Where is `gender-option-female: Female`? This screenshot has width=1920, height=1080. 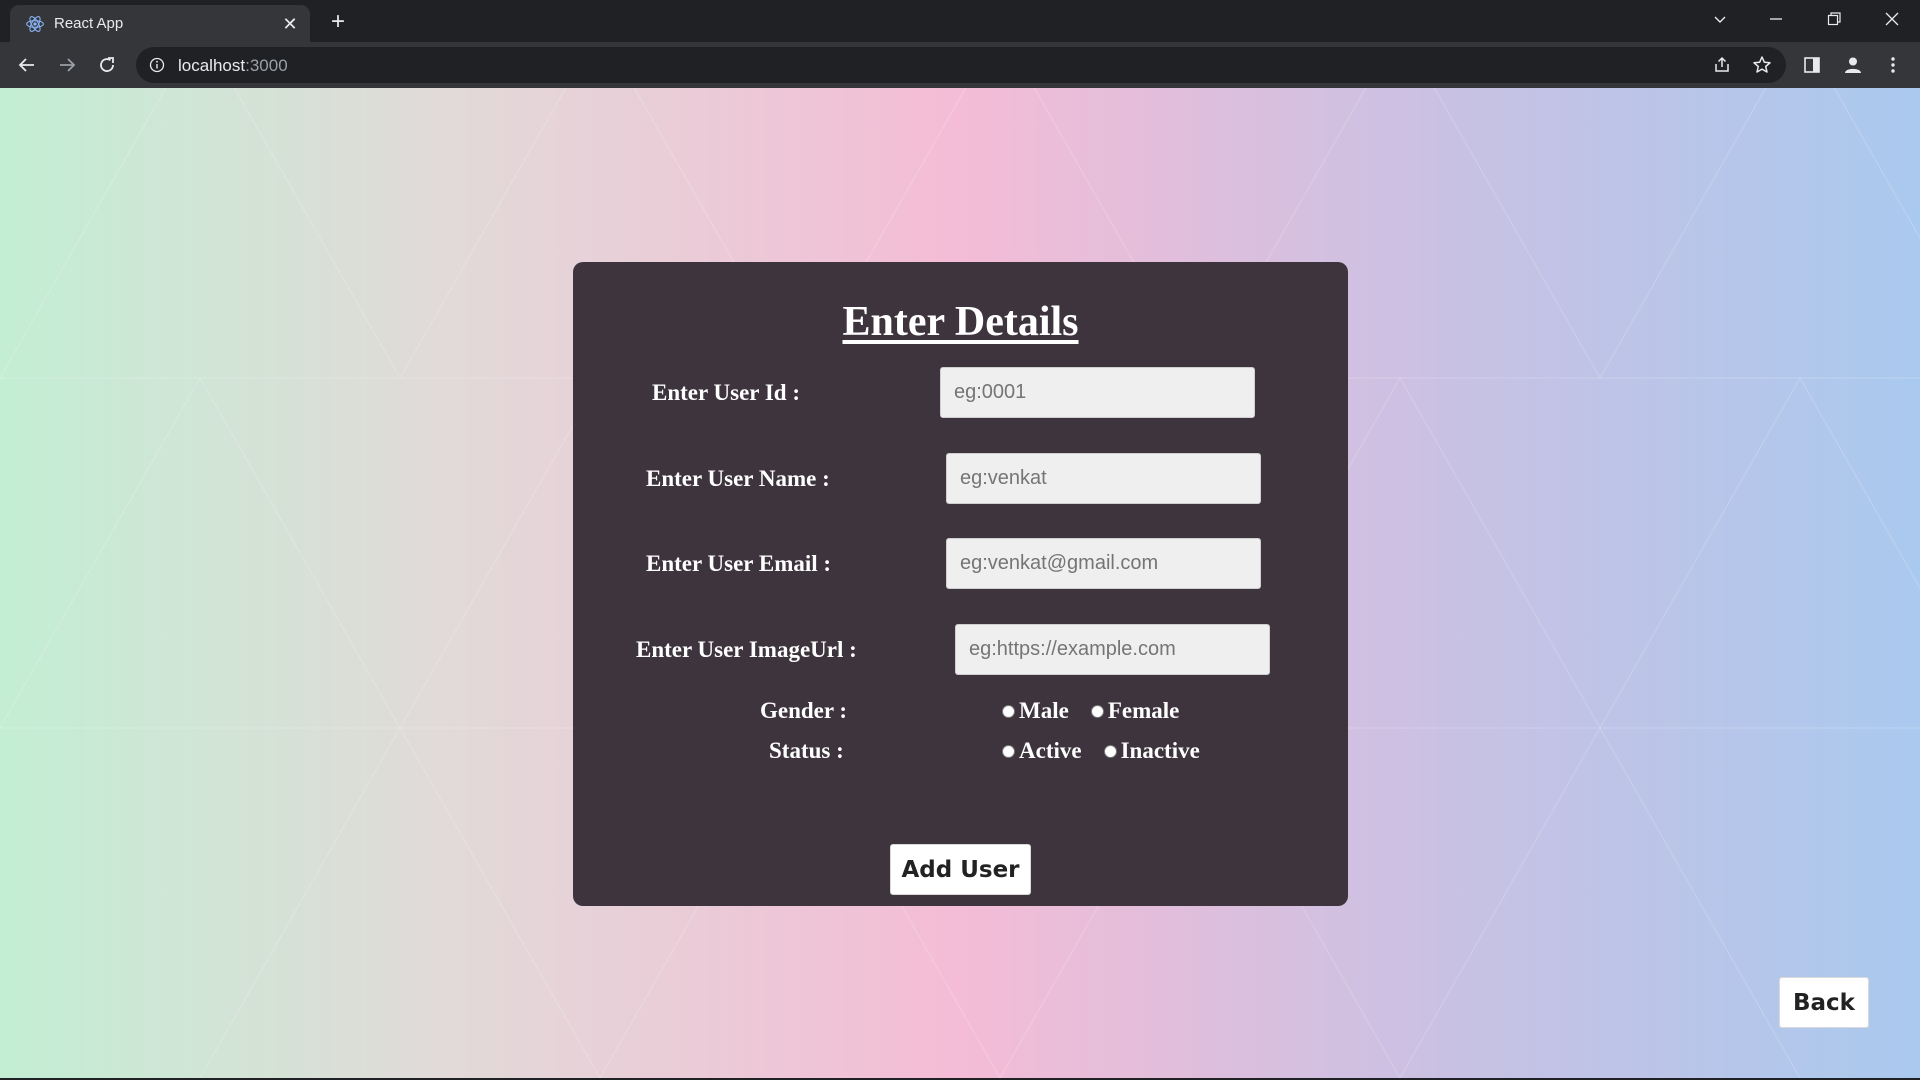
gender-option-female: Female is located at coordinates (1135, 711).